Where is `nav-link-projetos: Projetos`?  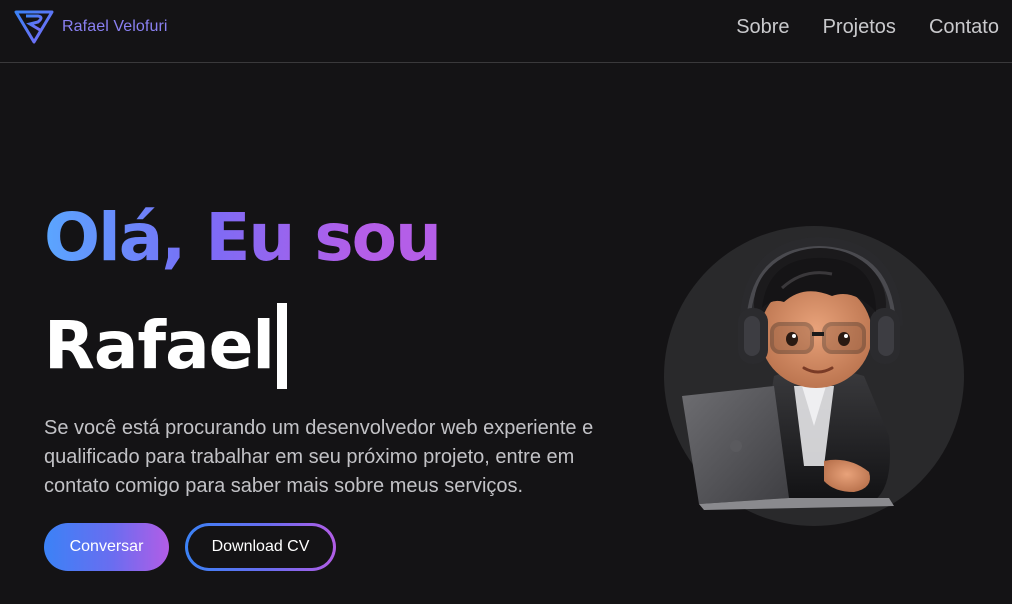
nav-link-projetos: Projetos is located at coordinates (859, 27).